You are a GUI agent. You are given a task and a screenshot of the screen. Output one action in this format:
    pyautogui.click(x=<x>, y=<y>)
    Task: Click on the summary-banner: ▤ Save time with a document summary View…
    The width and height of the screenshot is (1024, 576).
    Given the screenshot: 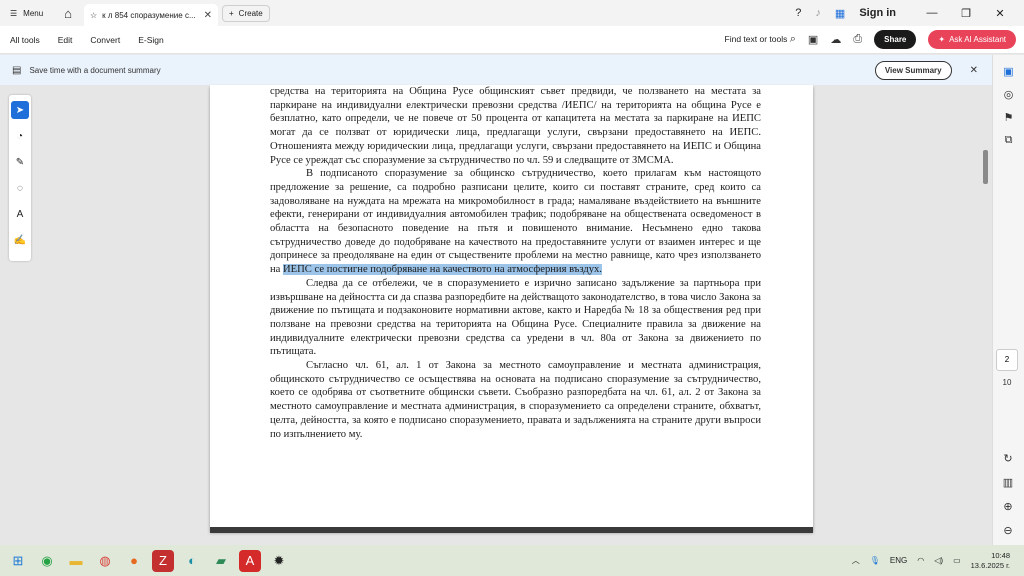 What is the action you would take?
    pyautogui.click(x=496, y=70)
    